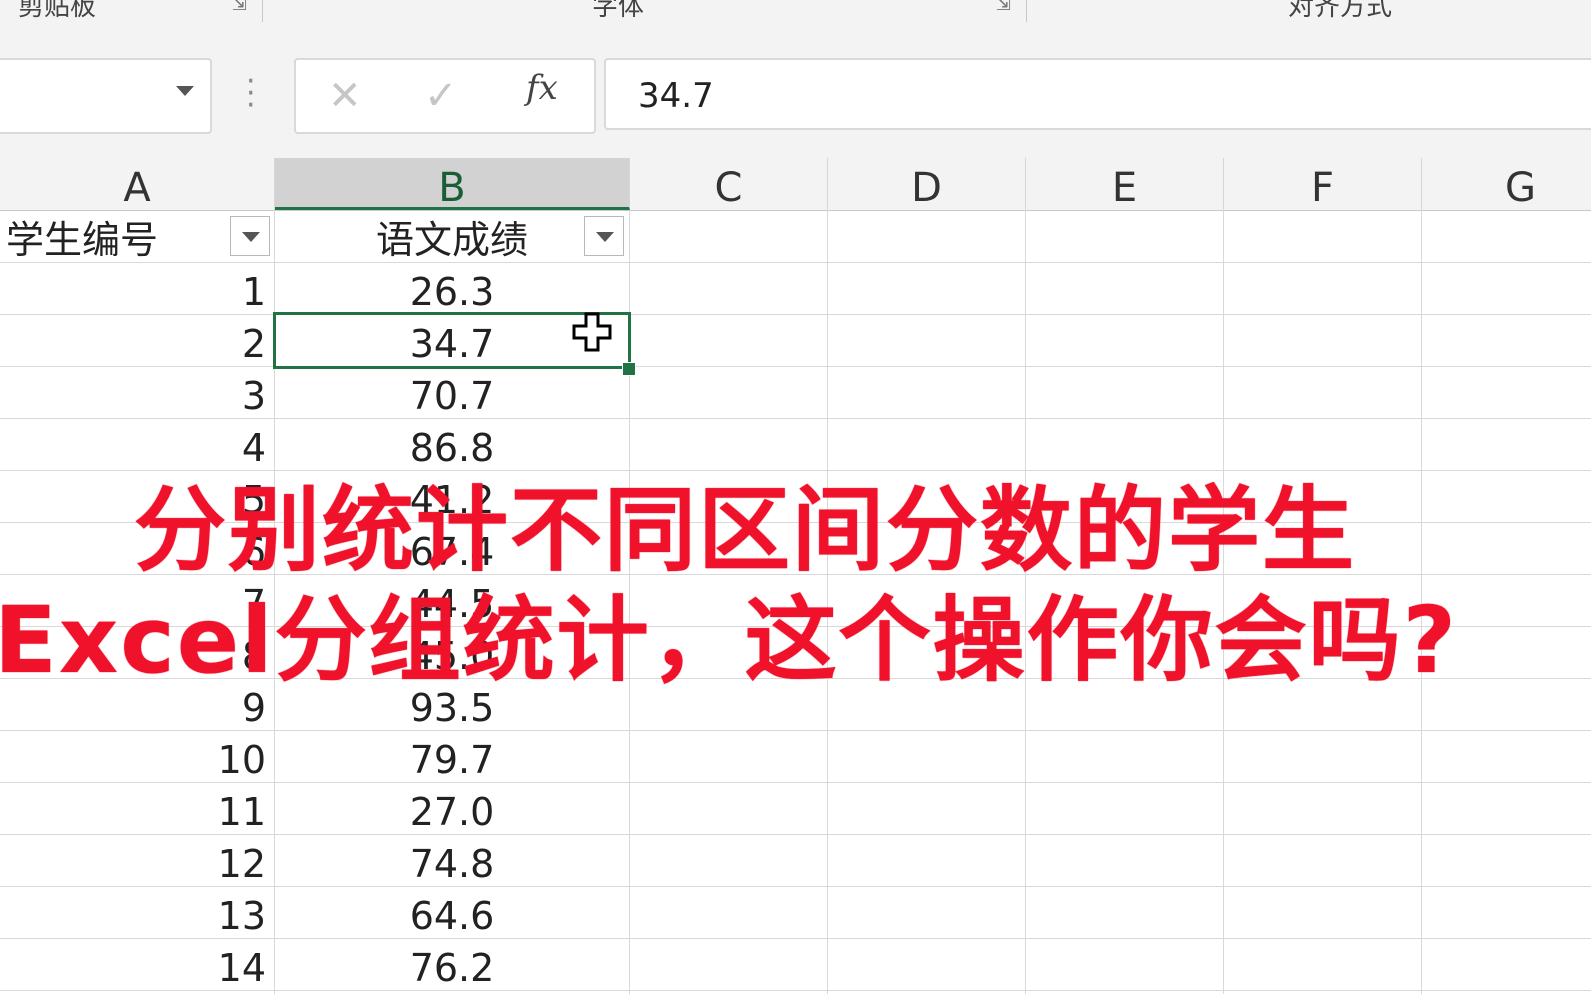 Image resolution: width=1591 pixels, height=998 pixels. I want to click on table-cell-student-id: 12, so click(136, 860).